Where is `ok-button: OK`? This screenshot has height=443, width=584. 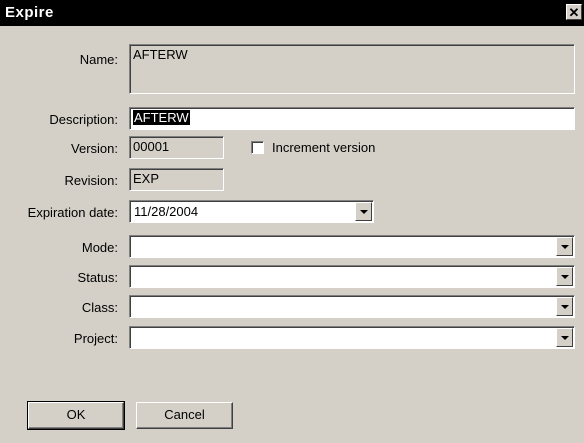 ok-button: OK is located at coordinates (76, 415).